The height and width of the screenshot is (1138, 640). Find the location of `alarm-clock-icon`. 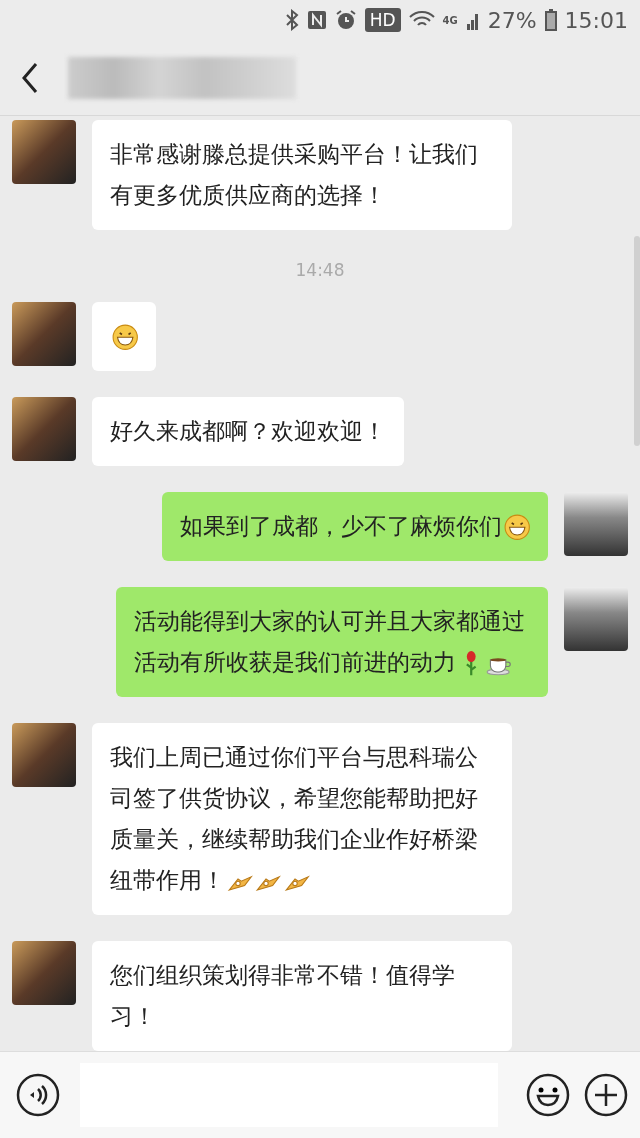

alarm-clock-icon is located at coordinates (345, 20).